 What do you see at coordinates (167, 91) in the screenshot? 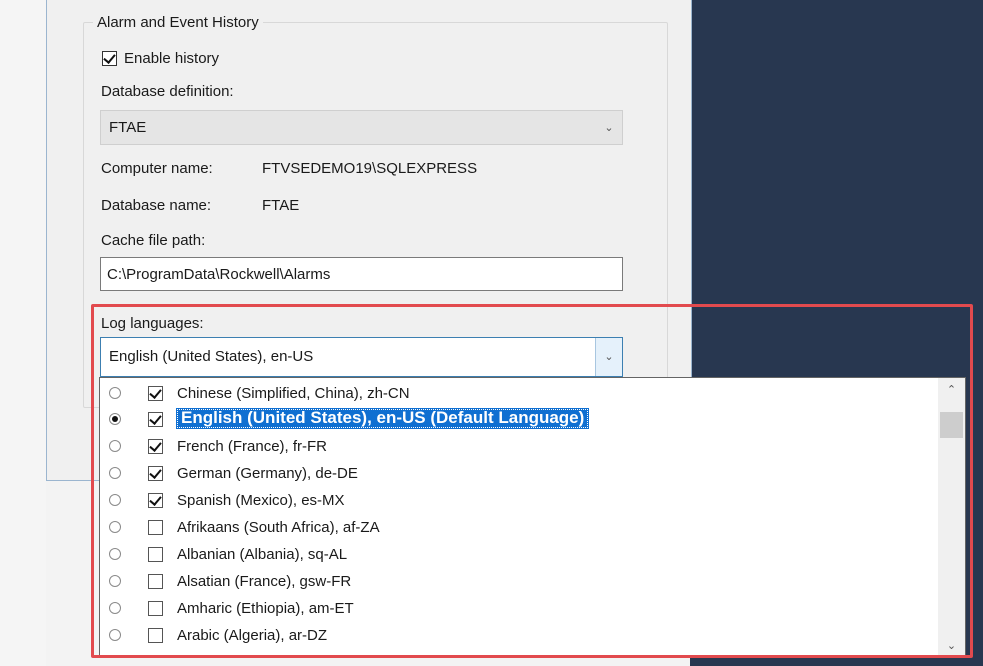
I see `database-definition-label: Database definition:` at bounding box center [167, 91].